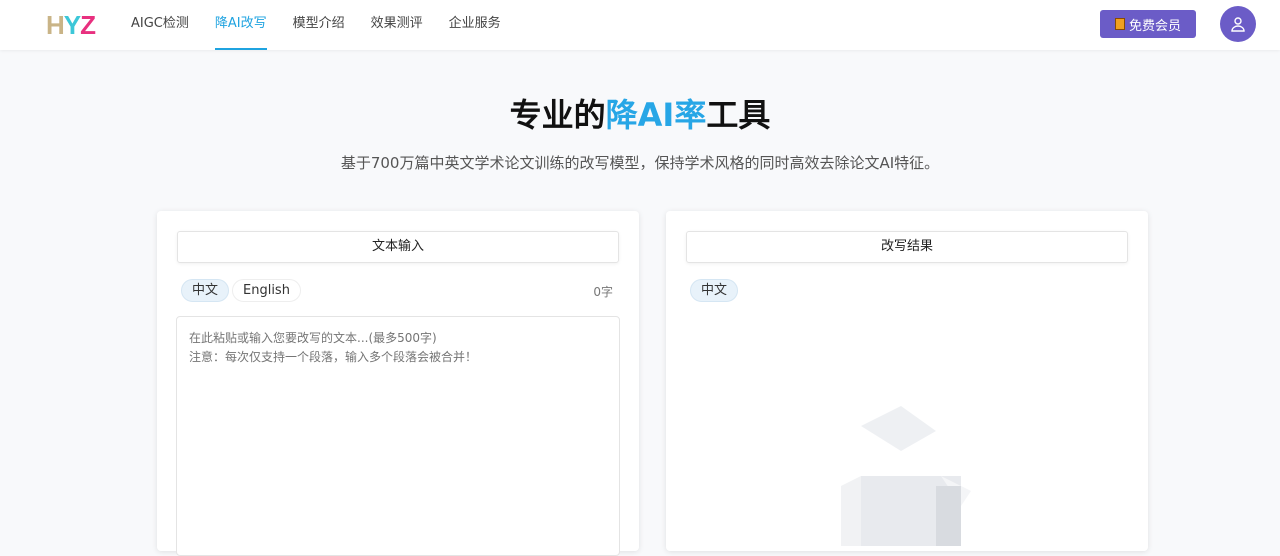 Image resolution: width=1280 pixels, height=556 pixels. I want to click on empty-box-icon, so click(906, 476).